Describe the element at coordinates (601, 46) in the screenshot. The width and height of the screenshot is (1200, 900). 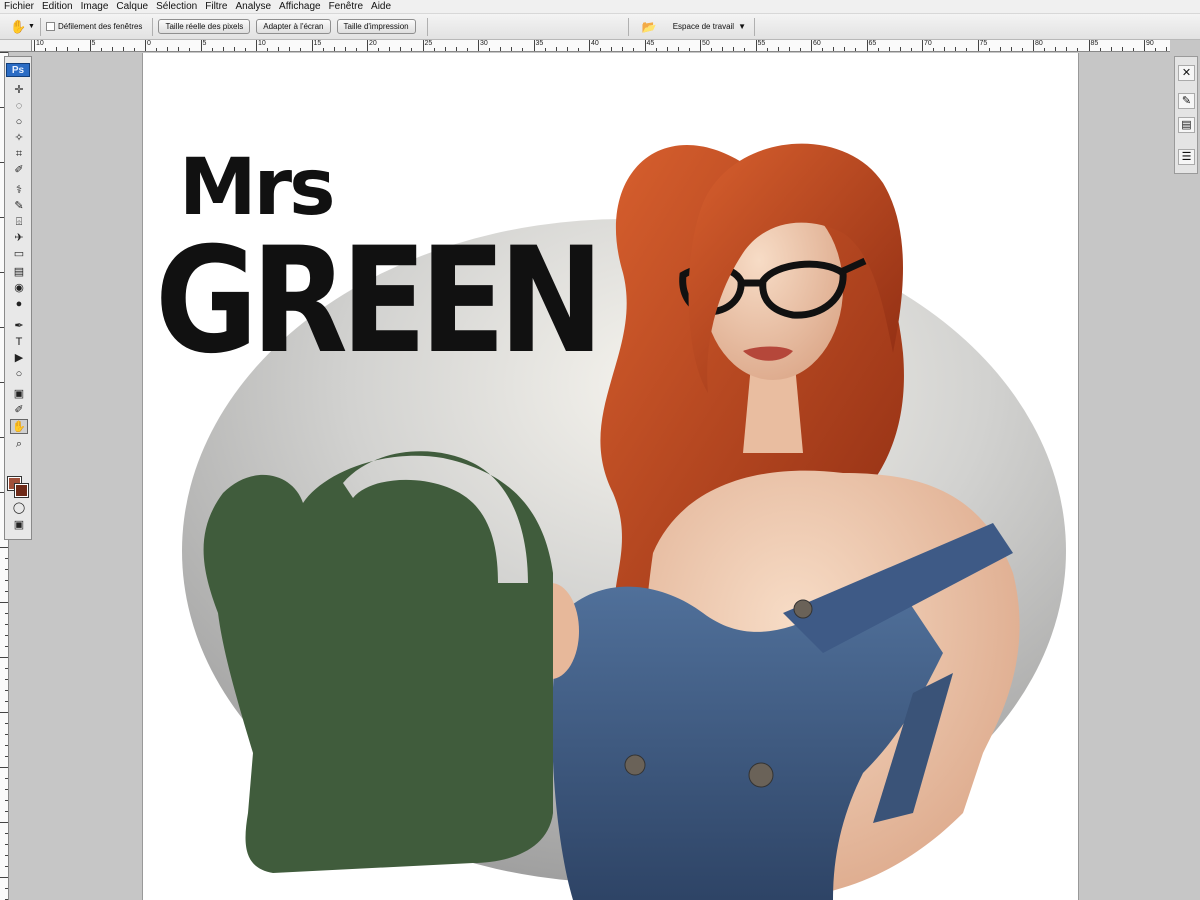
I see `horizontal-ruler: 10 5 0 5 10 15 20 25 30 35 40 45 50 55 60 65 70 75 80 85 90` at that location.